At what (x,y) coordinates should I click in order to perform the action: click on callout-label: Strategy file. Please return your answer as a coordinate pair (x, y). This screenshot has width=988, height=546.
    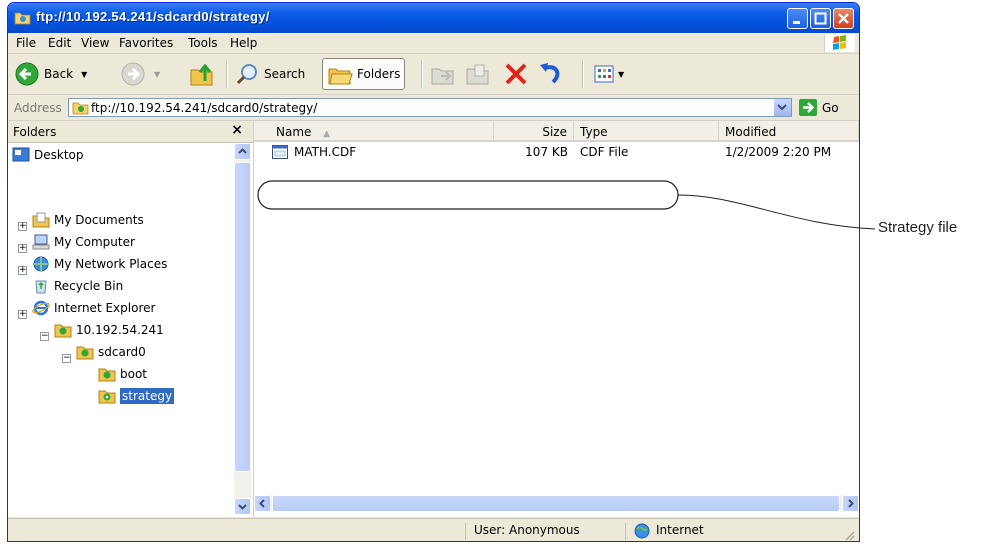
    Looking at the image, I should click on (918, 227).